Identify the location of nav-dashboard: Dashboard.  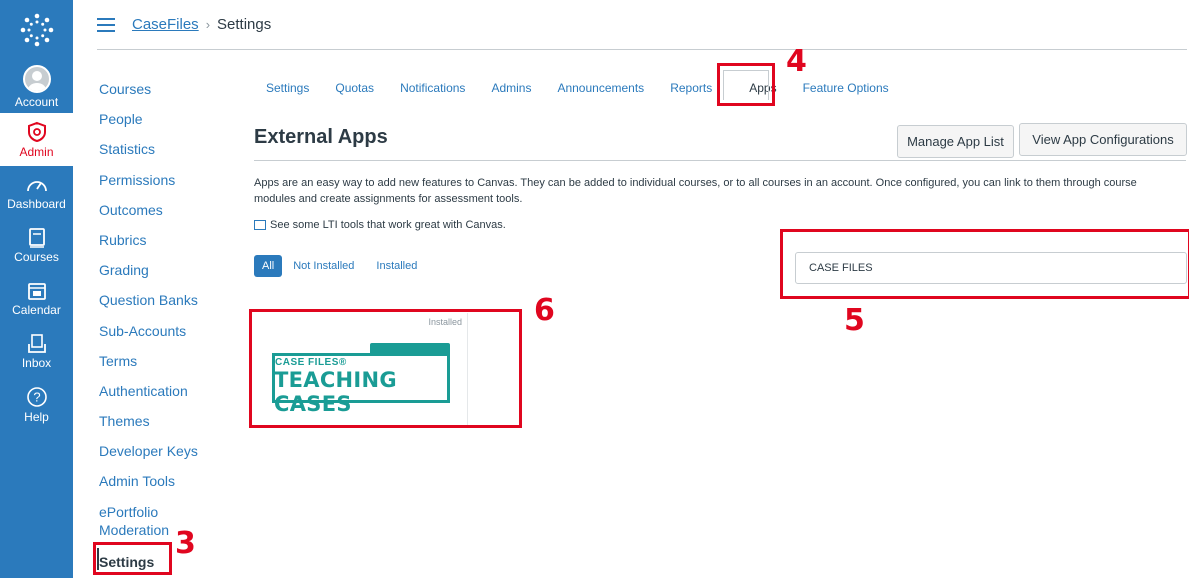
(36, 192).